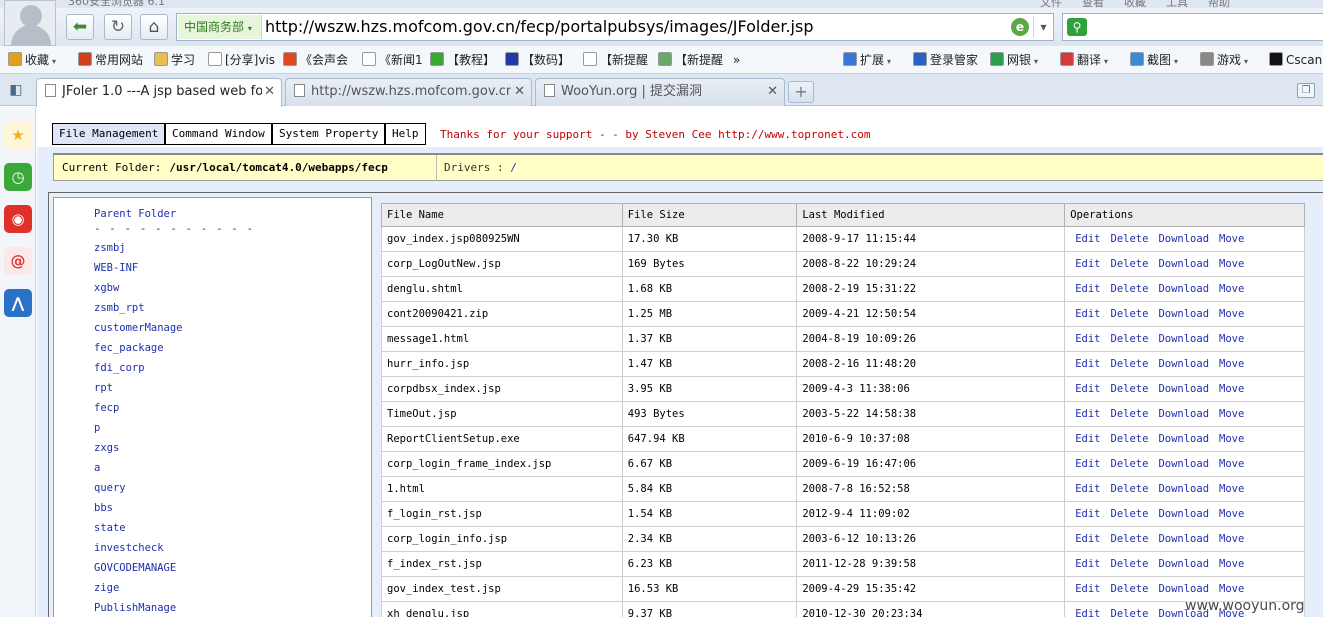  Describe the element at coordinates (513, 167) in the screenshot. I see `drive-link: /` at that location.